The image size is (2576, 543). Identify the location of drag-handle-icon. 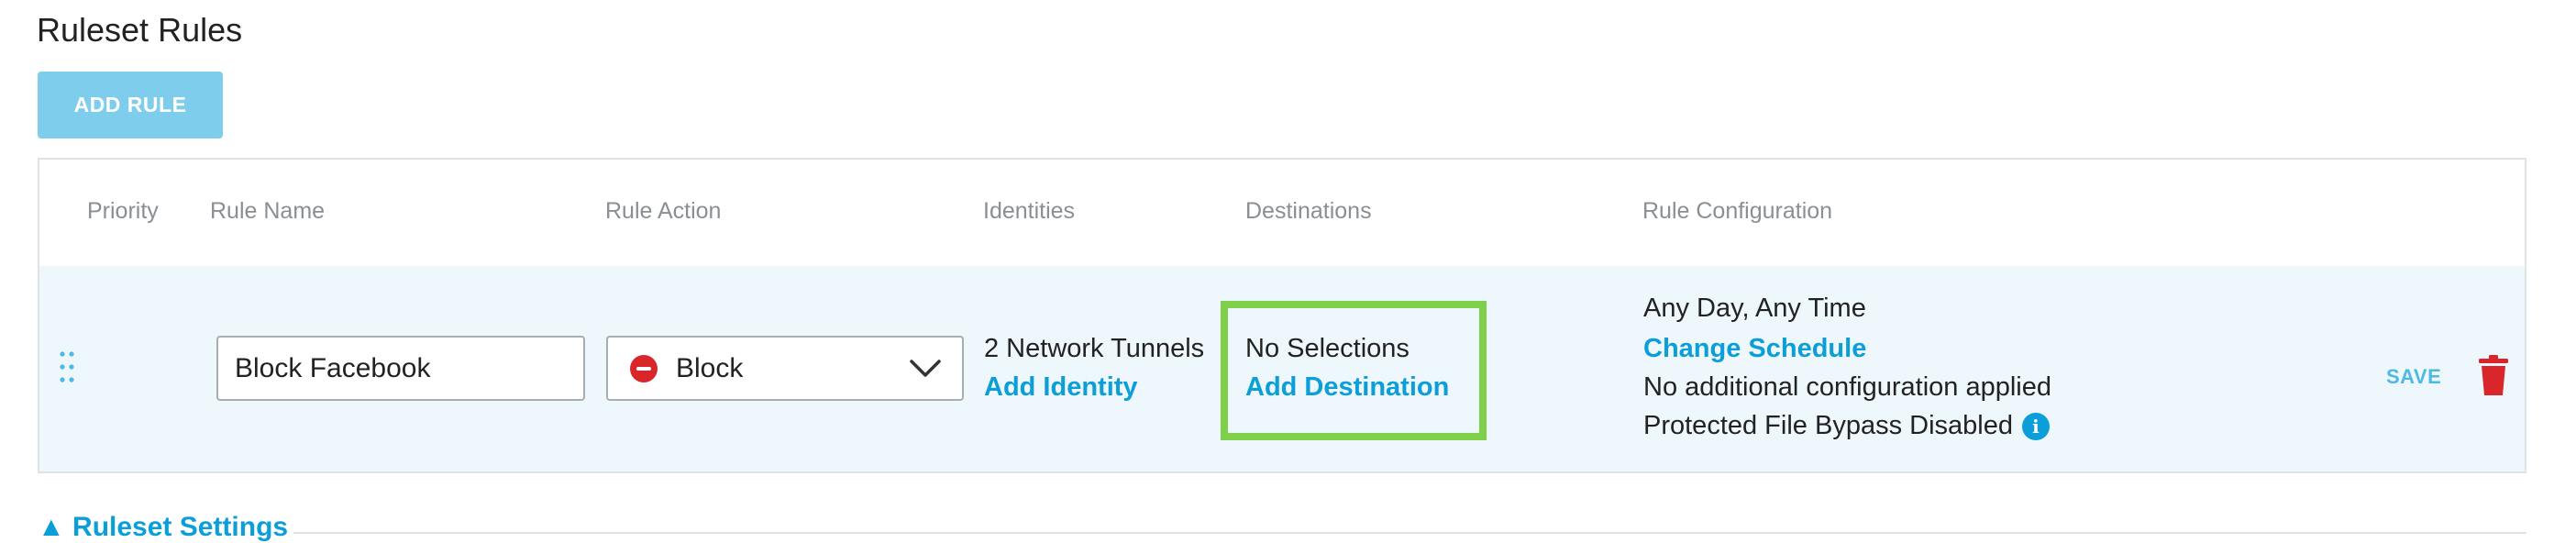
(67, 367).